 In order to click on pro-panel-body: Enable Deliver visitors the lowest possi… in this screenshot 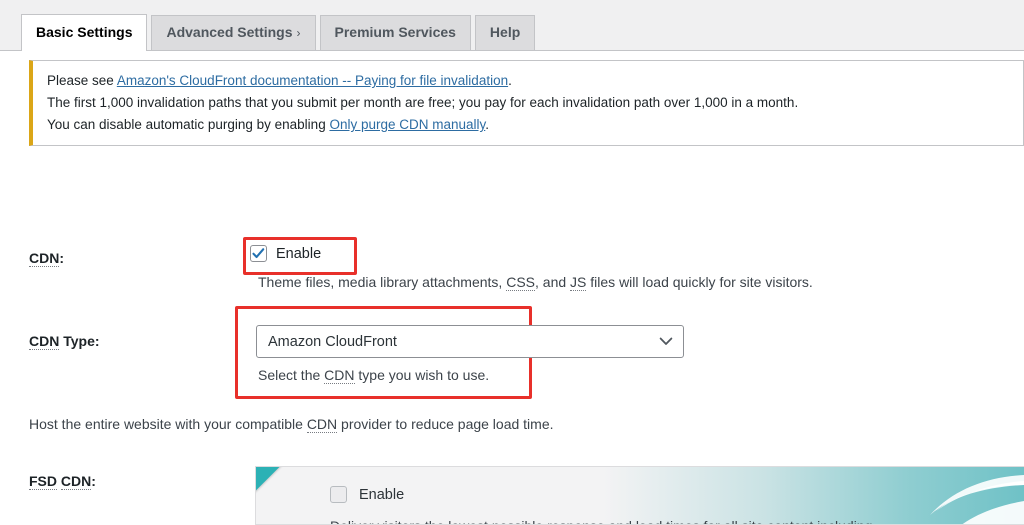, I will do `click(640, 495)`.